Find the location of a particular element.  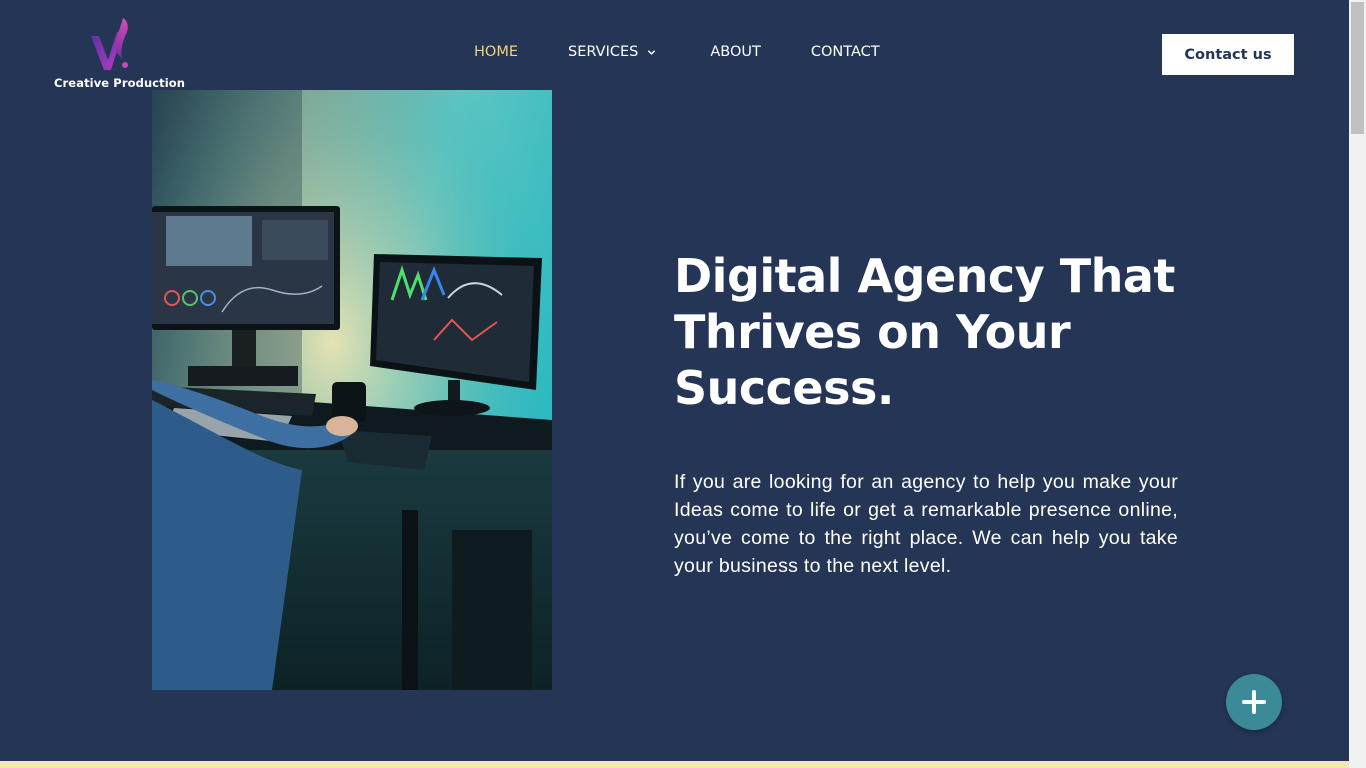

nav-item-home: HOME is located at coordinates (496, 52).